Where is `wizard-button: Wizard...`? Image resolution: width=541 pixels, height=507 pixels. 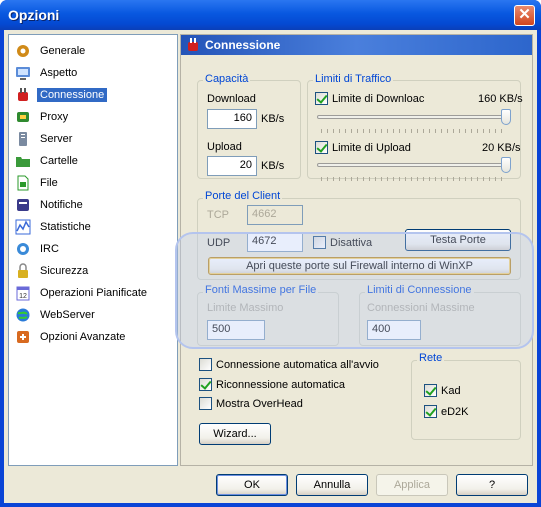
wizard-button: Wizard... is located at coordinates (235, 434).